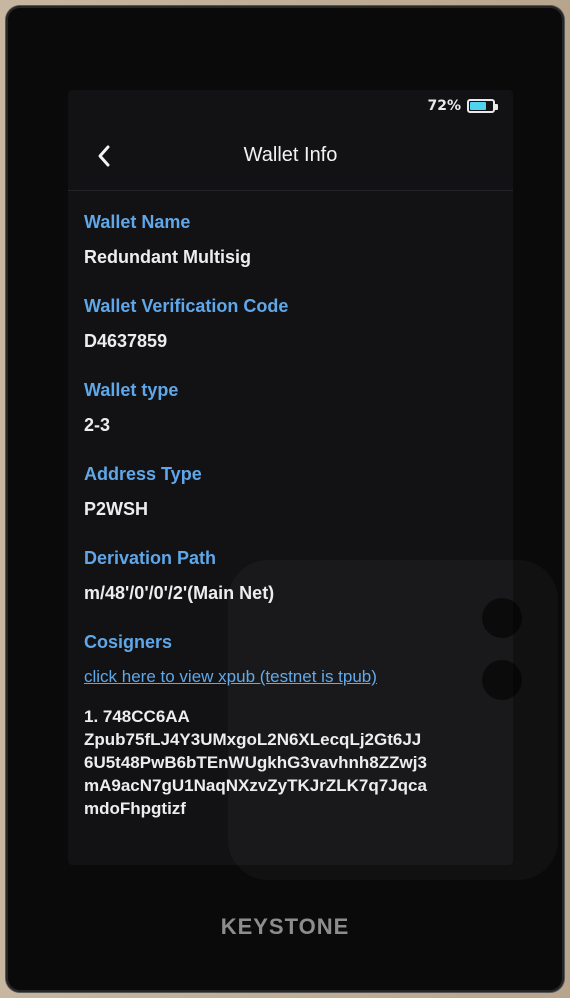 The width and height of the screenshot is (570, 998). Describe the element at coordinates (255, 762) in the screenshot. I see `cosigner-xpub-line: 6U5t48PwB6bTEnWUgkhG3vavhnh8ZZwj3` at that location.